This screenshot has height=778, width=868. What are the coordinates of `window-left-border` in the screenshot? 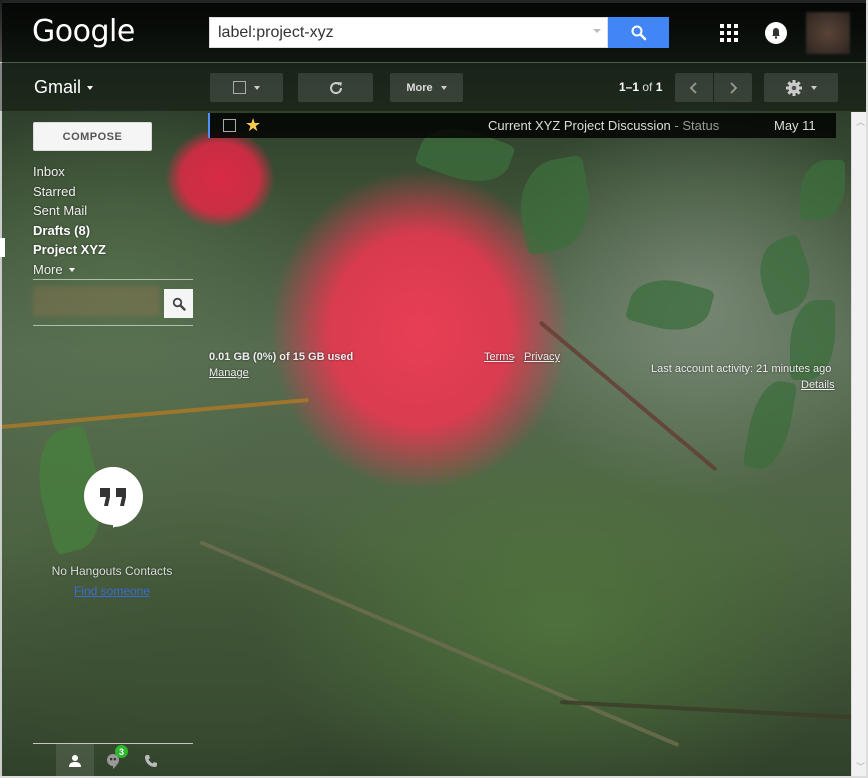 It's located at (1, 389).